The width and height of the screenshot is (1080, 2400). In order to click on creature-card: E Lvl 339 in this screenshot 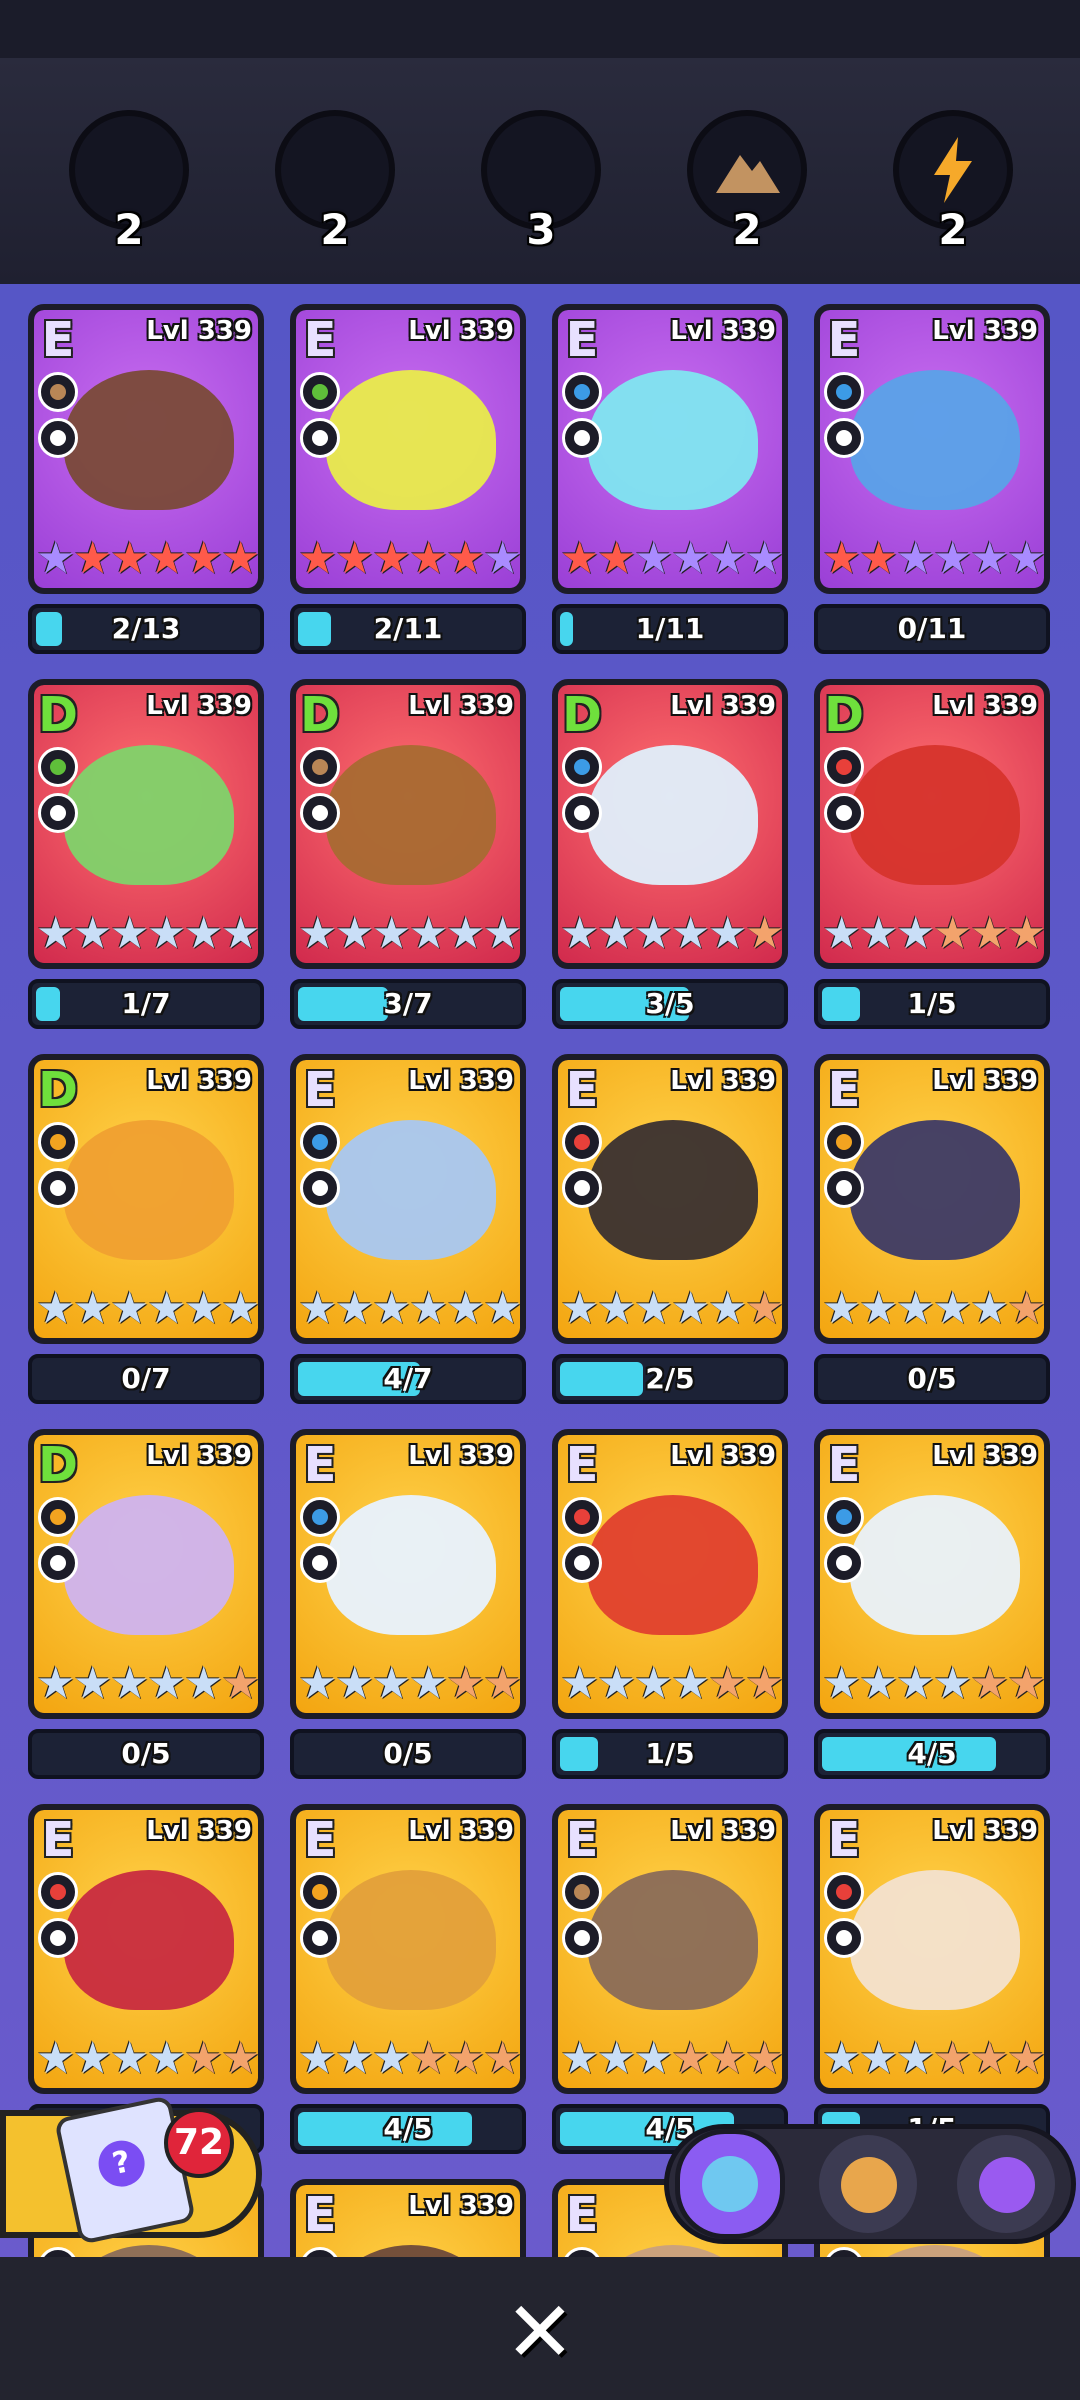, I will do `click(408, 2218)`.